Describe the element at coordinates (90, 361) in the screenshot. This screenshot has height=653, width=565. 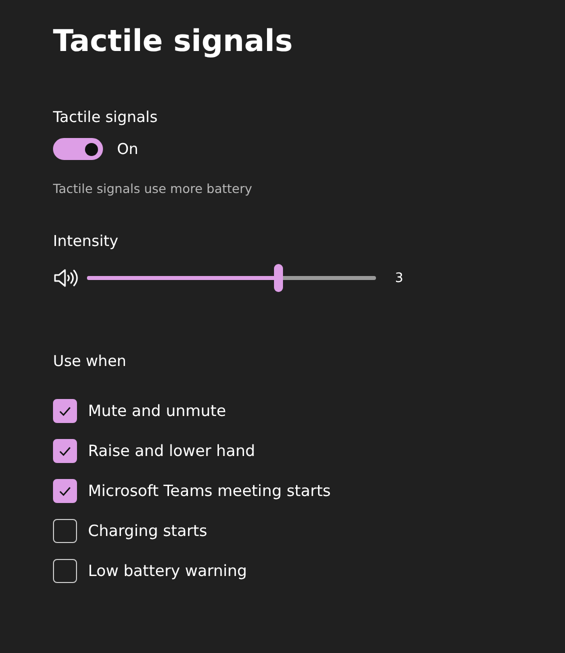
I see `section-label: Use when` at that location.